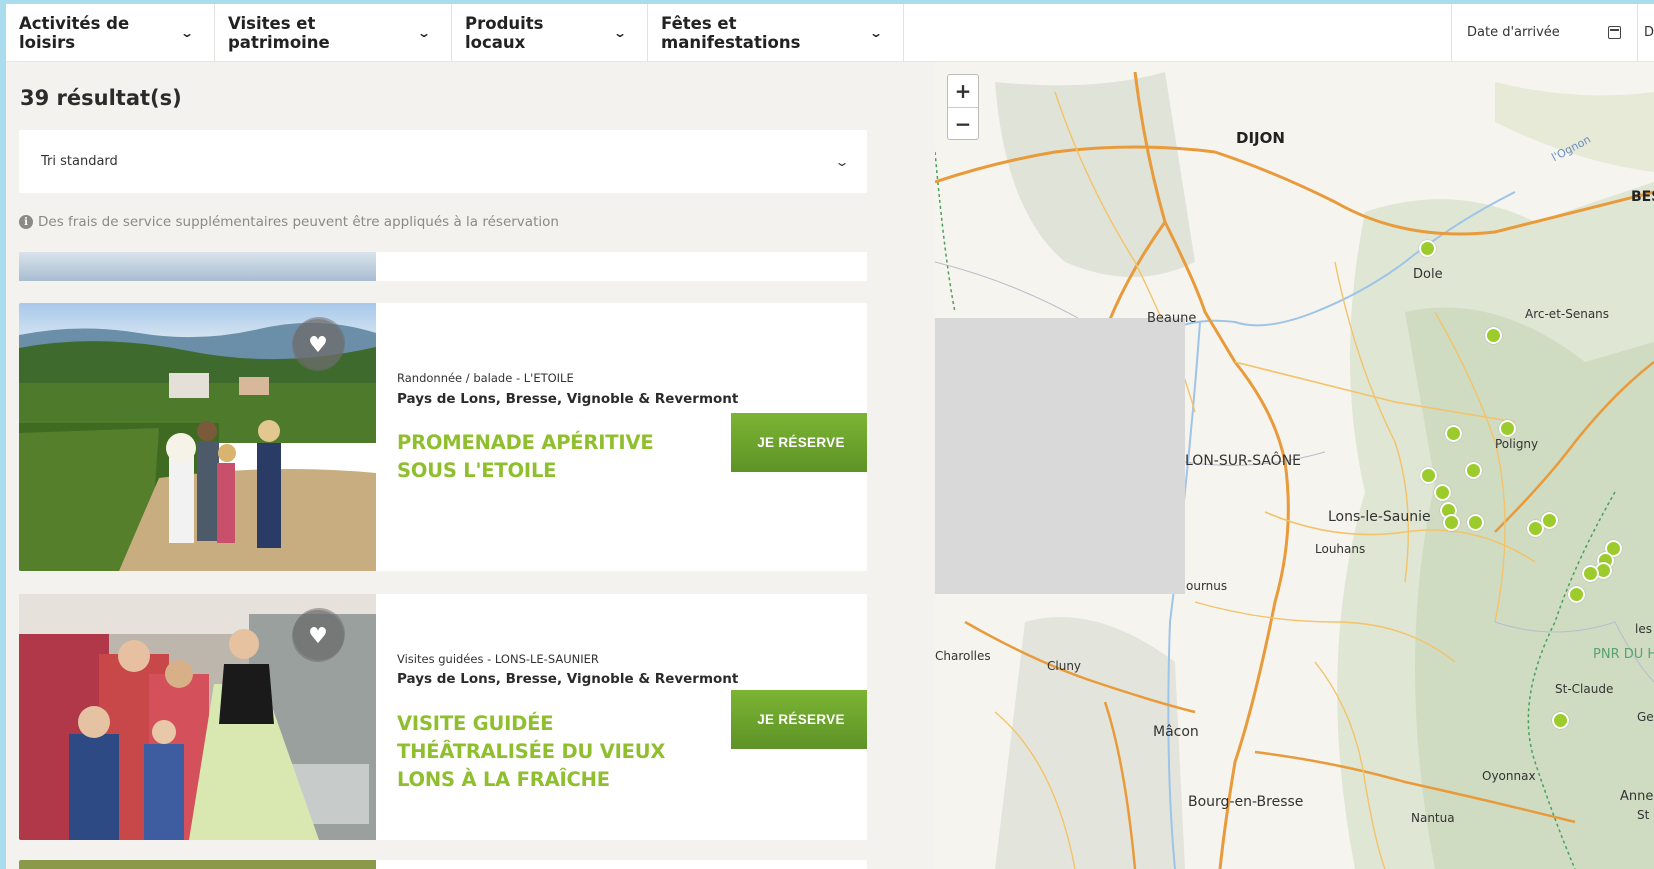 Image resolution: width=1654 pixels, height=869 pixels. What do you see at coordinates (1623, 654) in the screenshot?
I see `map-label-pnr: PNR DU H` at bounding box center [1623, 654].